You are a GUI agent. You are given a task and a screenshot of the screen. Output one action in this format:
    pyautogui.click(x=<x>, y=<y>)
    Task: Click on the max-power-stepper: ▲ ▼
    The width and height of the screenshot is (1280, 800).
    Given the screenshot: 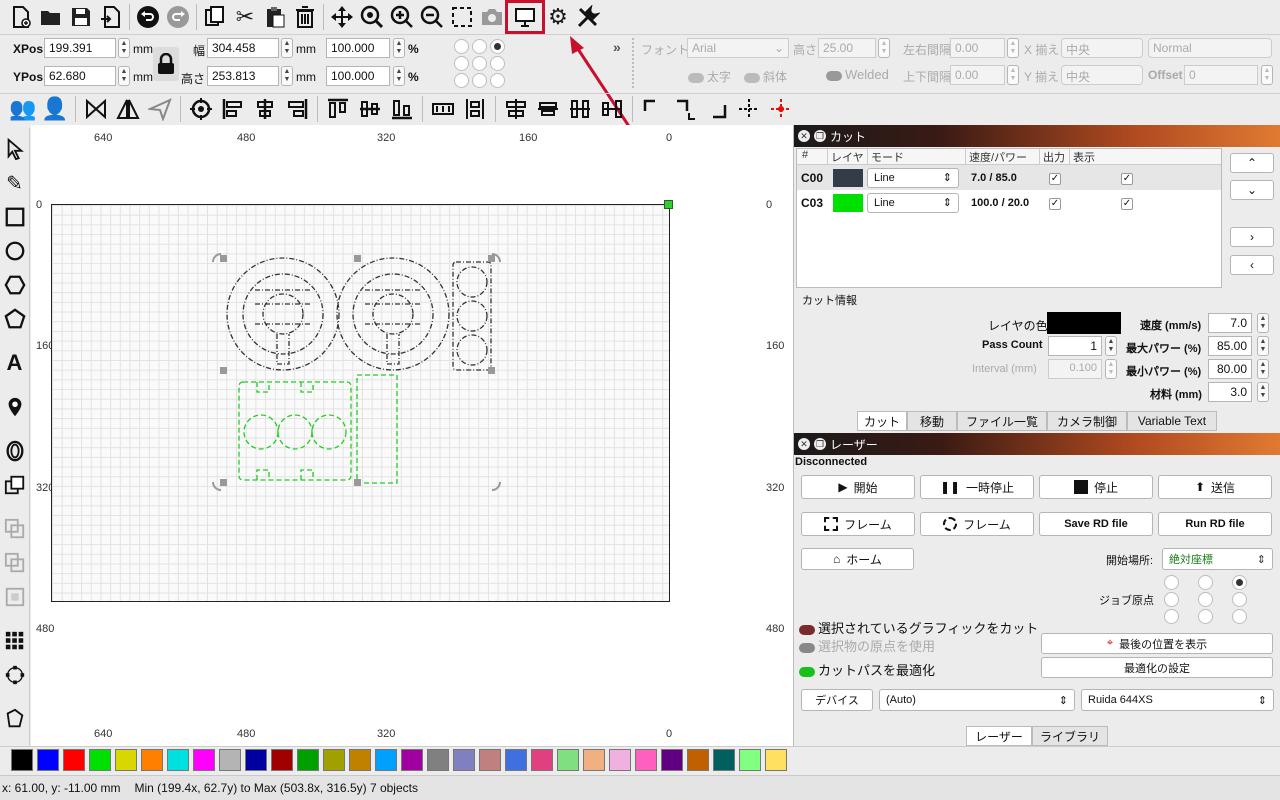 What is the action you would take?
    pyautogui.click(x=1263, y=346)
    